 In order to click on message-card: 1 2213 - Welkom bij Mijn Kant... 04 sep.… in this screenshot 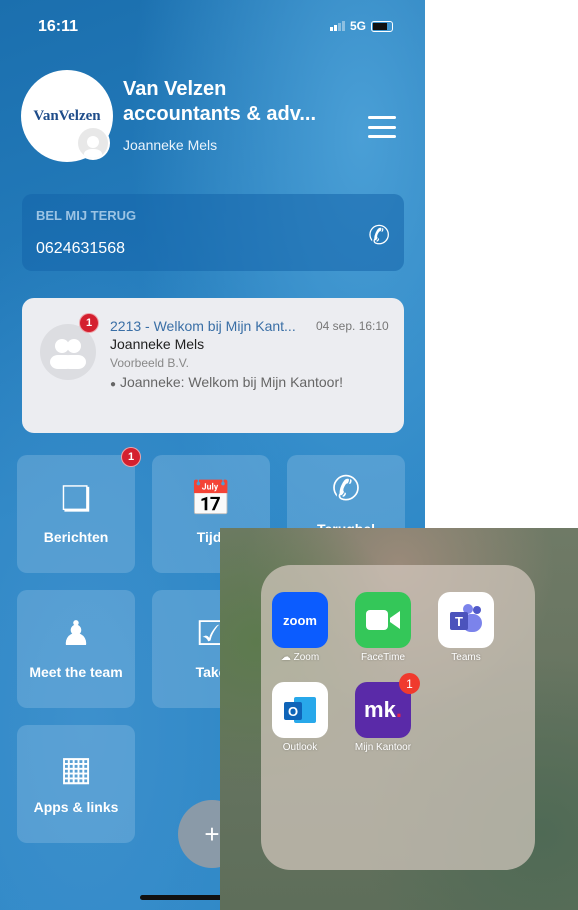, I will do `click(213, 365)`.